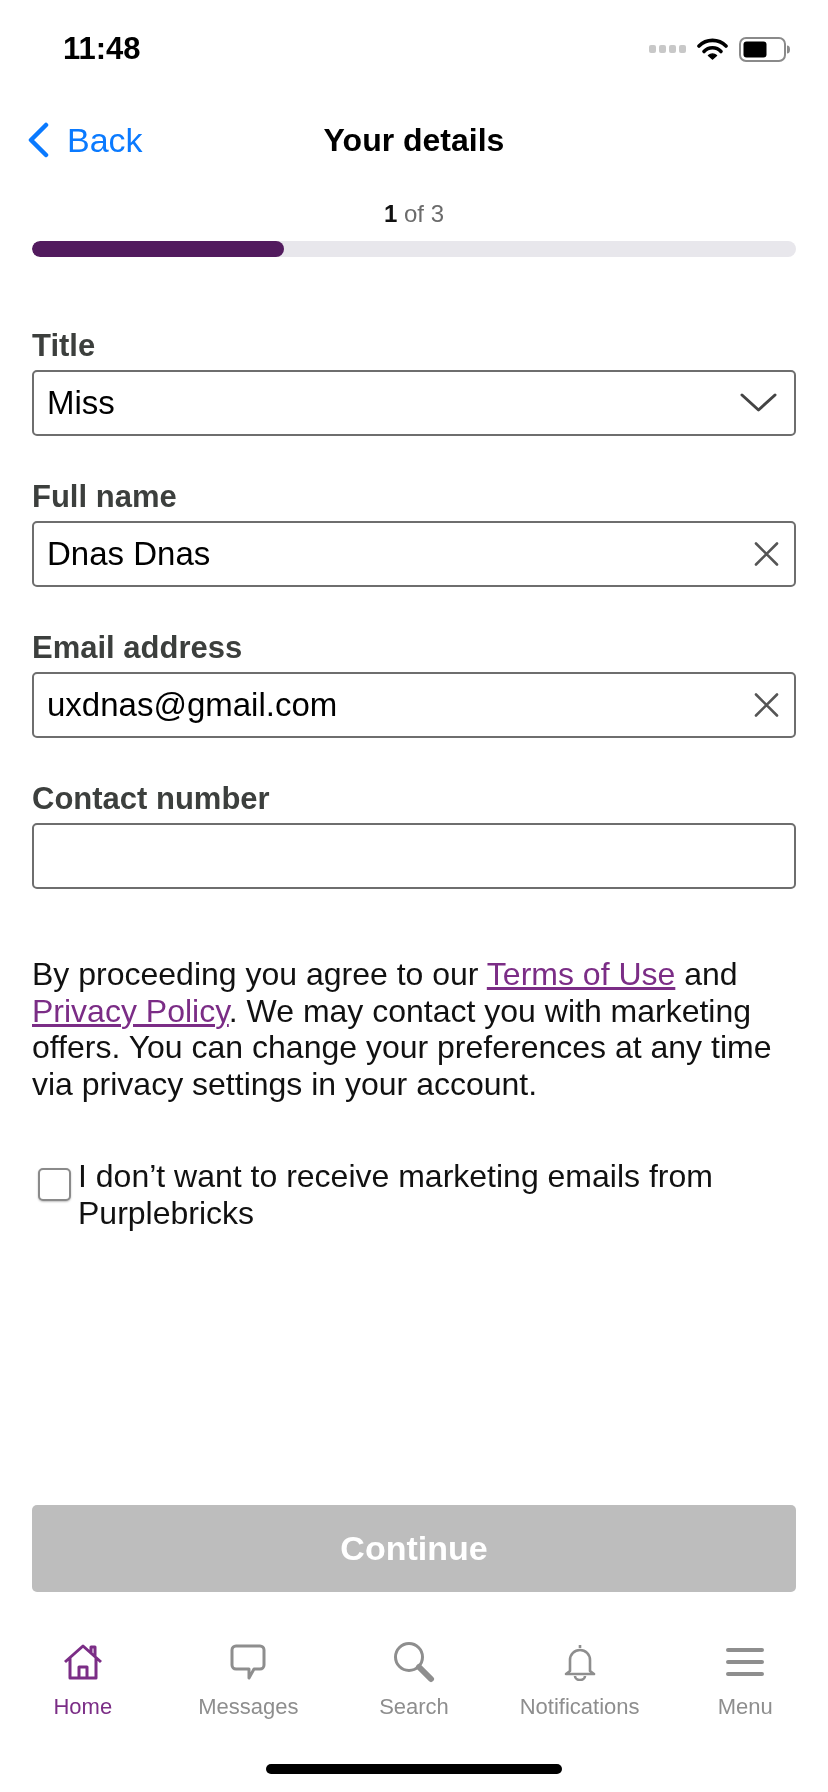 The image size is (828, 1792). What do you see at coordinates (414, 140) in the screenshot?
I see `page-title: Your details` at bounding box center [414, 140].